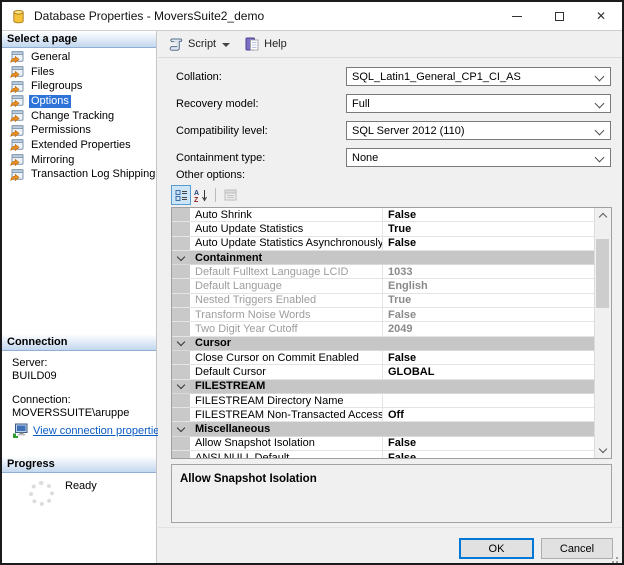 The width and height of the screenshot is (624, 565). Describe the element at coordinates (79, 130) in the screenshot. I see `sidebar-item-permissions: Permissions` at that location.